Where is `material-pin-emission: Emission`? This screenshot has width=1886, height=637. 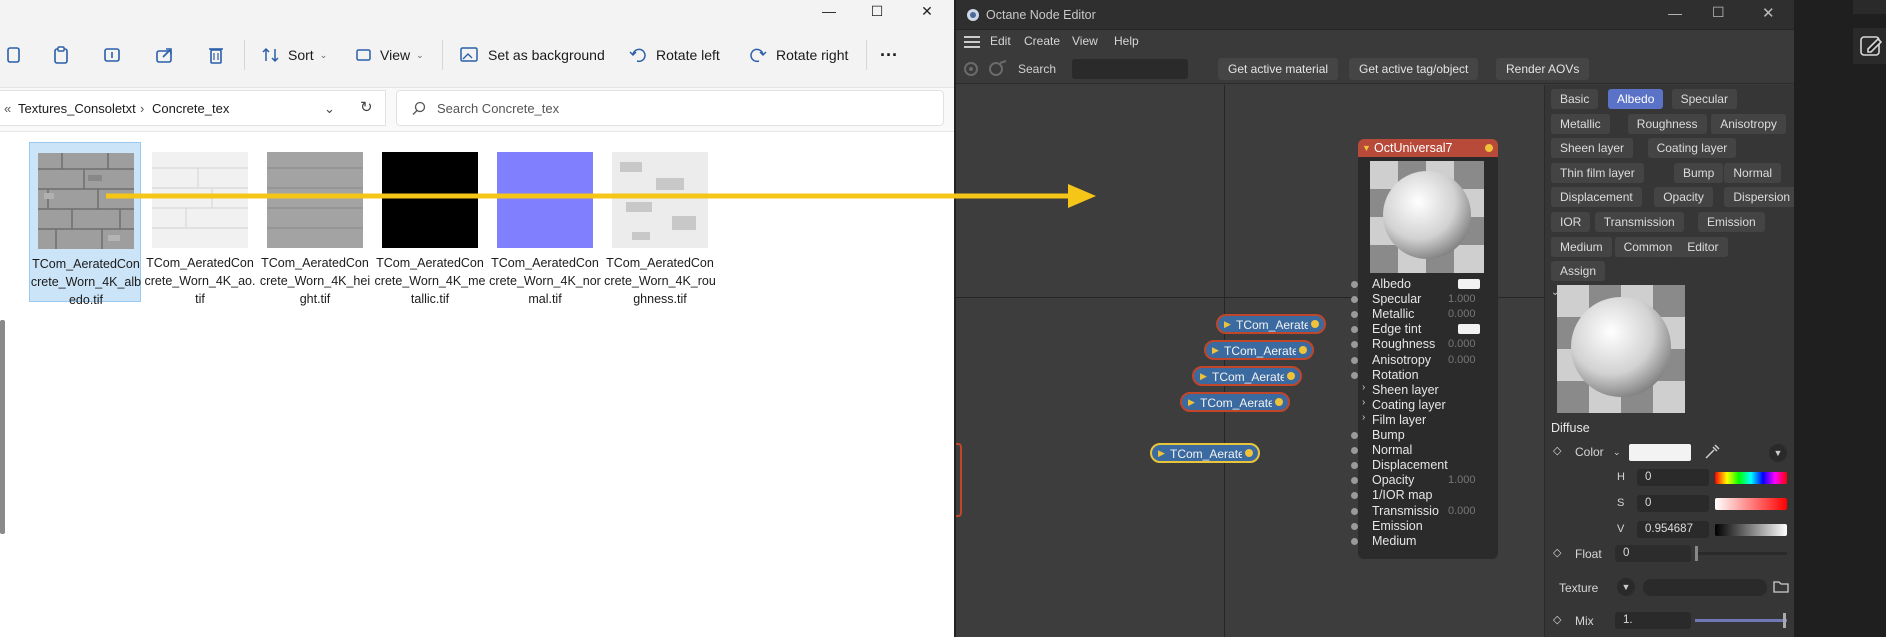 material-pin-emission: Emission is located at coordinates (1424, 526).